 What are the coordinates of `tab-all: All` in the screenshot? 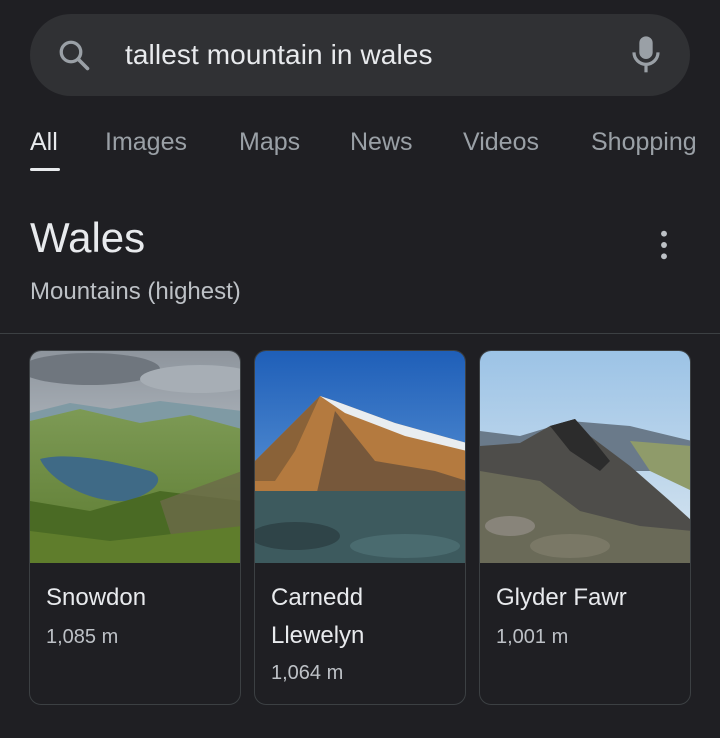 It's located at (44, 142).